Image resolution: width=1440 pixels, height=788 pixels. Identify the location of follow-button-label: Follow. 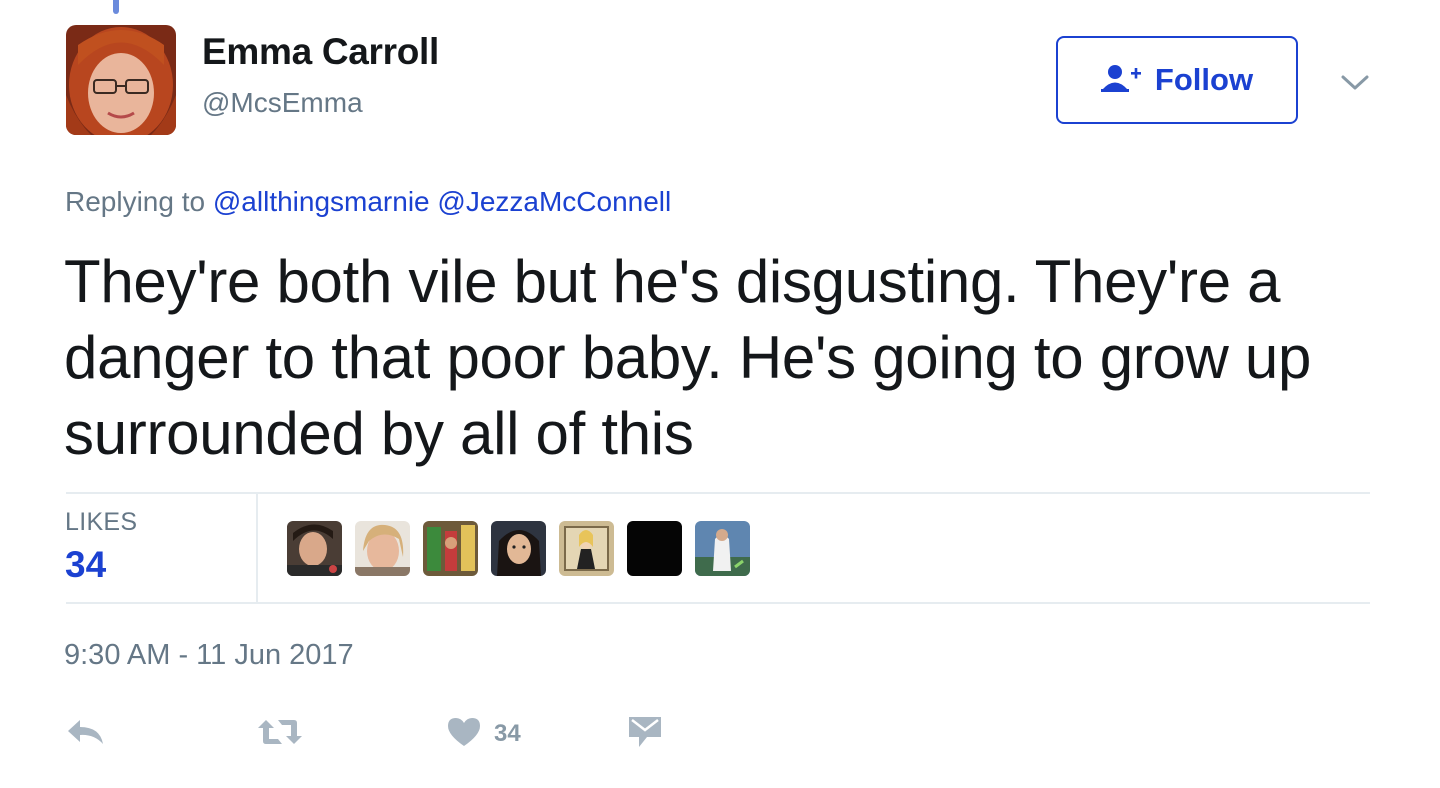
(1204, 79).